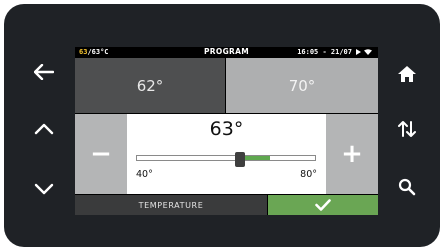 Image resolution: width=444 pixels, height=251 pixels. I want to click on preset-low-button: 62°, so click(150, 85).